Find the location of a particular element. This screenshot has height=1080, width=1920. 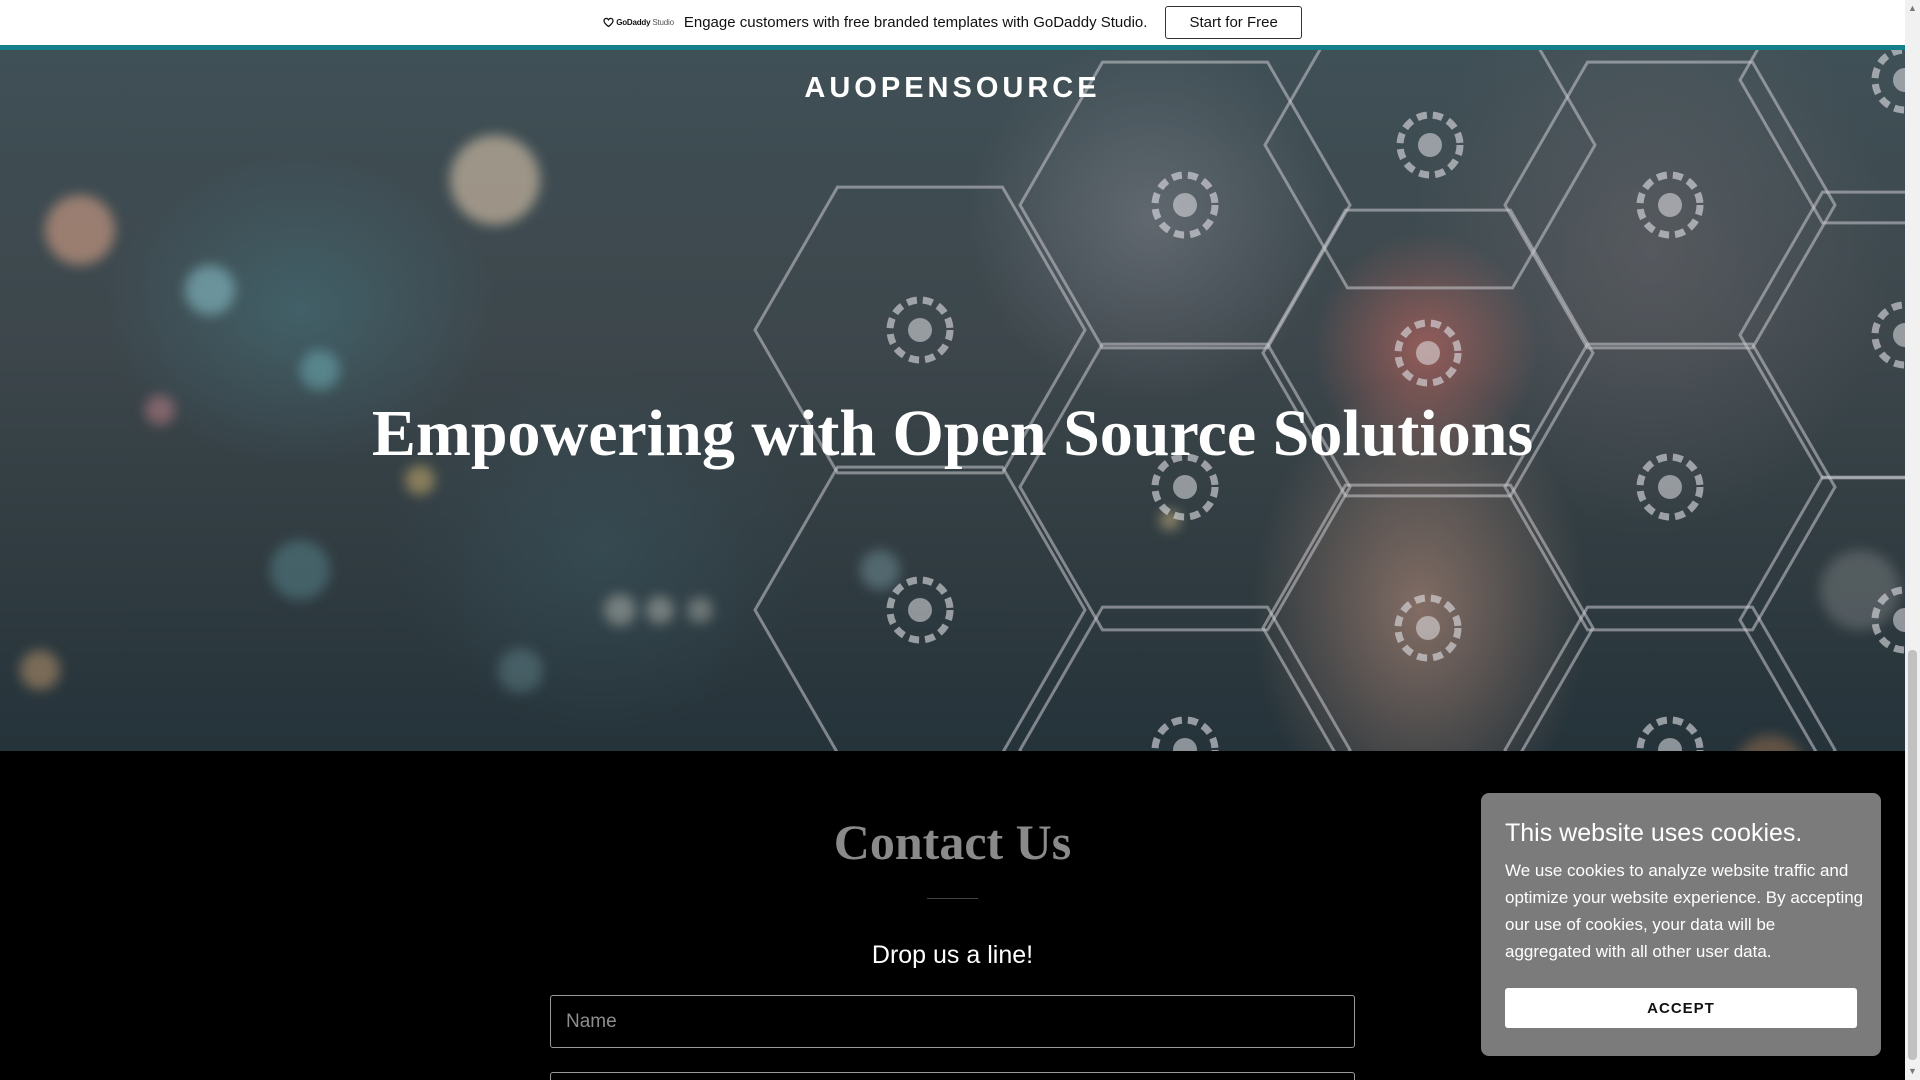

page-scrollbar: ▲ ▼ is located at coordinates (1912, 540).